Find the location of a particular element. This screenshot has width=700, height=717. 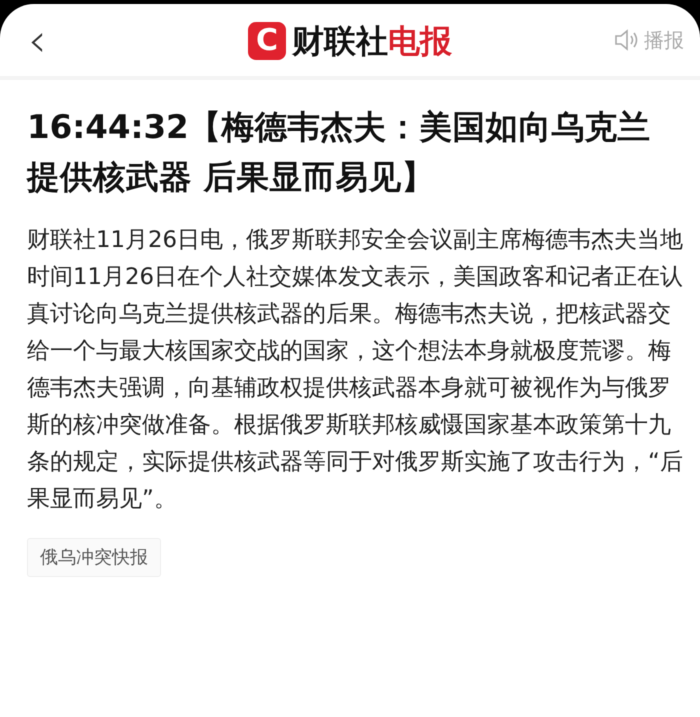

speaker-icon is located at coordinates (627, 40).